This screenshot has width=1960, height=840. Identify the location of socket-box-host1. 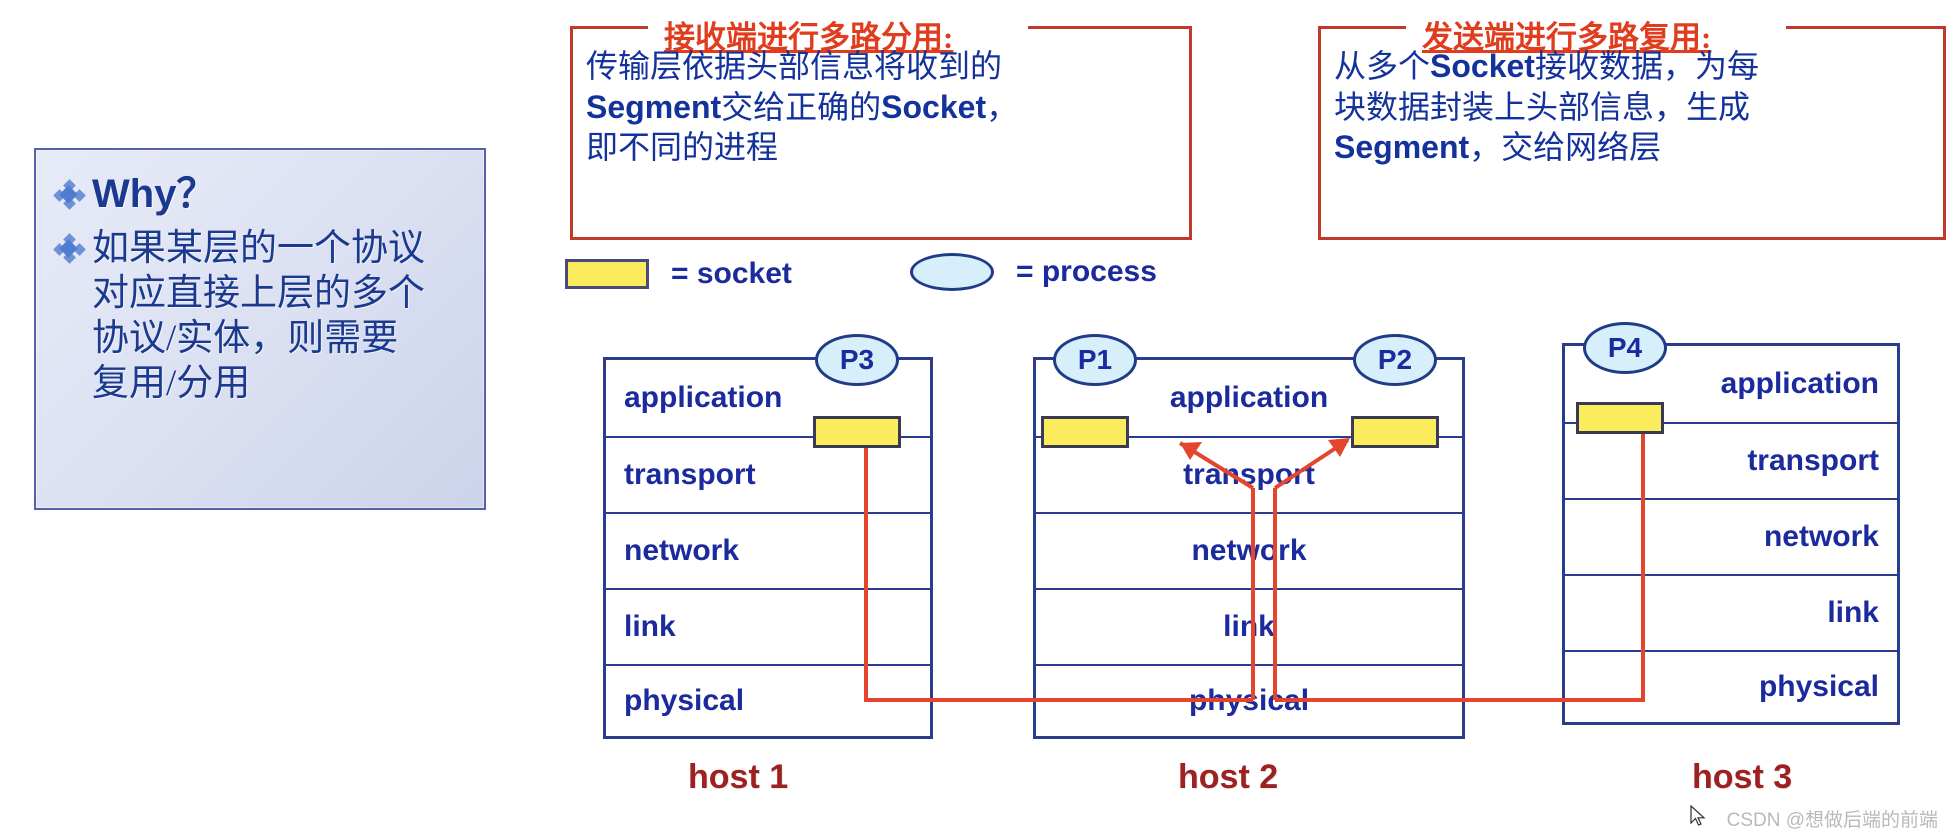
(857, 432).